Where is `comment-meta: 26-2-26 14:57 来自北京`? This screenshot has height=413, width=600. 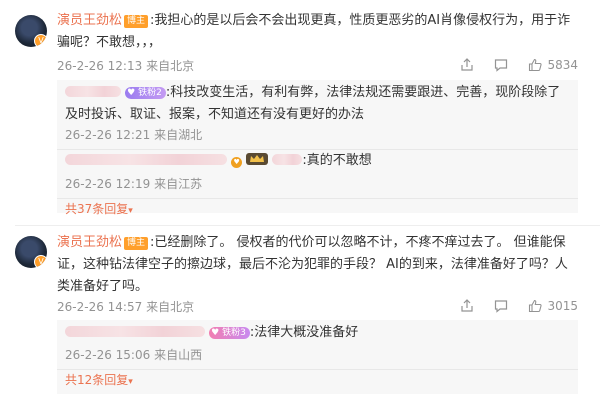 comment-meta: 26-2-26 14:57 来自北京 is located at coordinates (125, 307).